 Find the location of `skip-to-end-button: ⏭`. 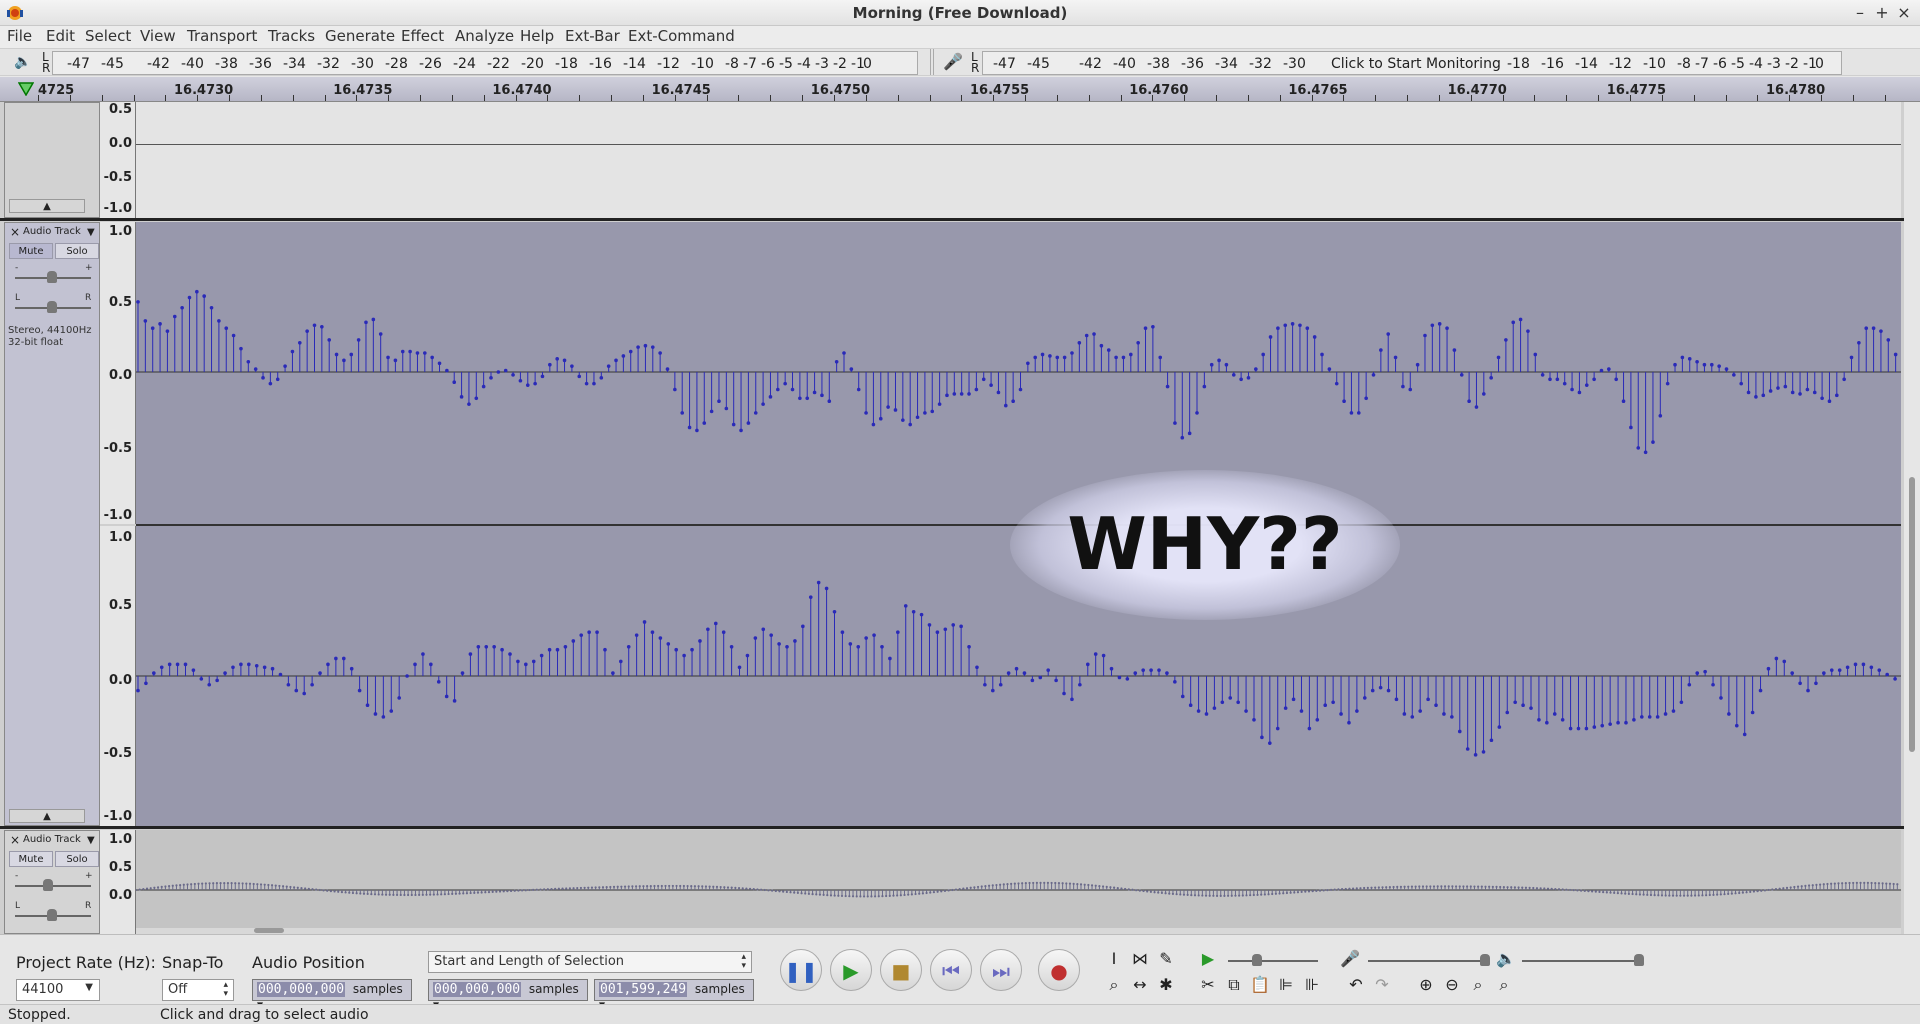

skip-to-end-button: ⏭ is located at coordinates (1001, 970).